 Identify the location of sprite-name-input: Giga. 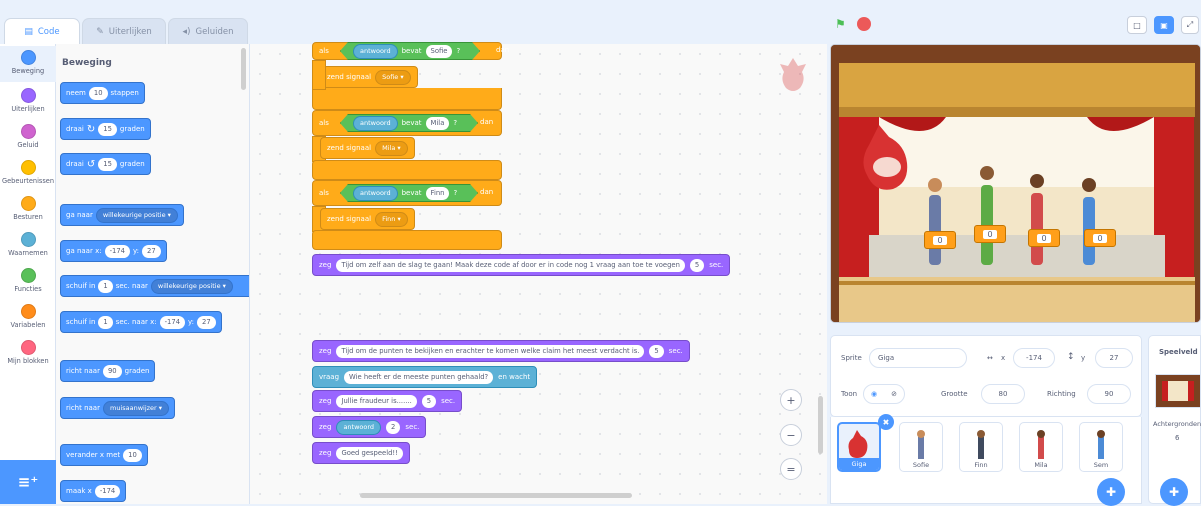
(918, 358).